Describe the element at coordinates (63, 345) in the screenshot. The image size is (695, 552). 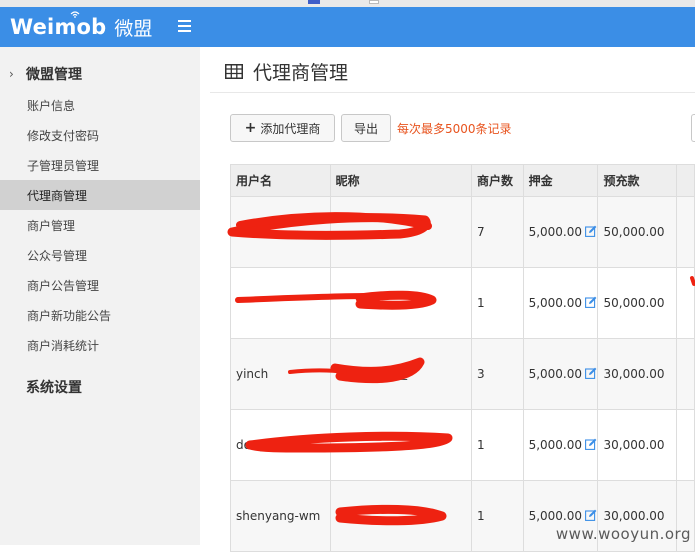
I see `sidebar-item-label: 商户消耗统计` at that location.